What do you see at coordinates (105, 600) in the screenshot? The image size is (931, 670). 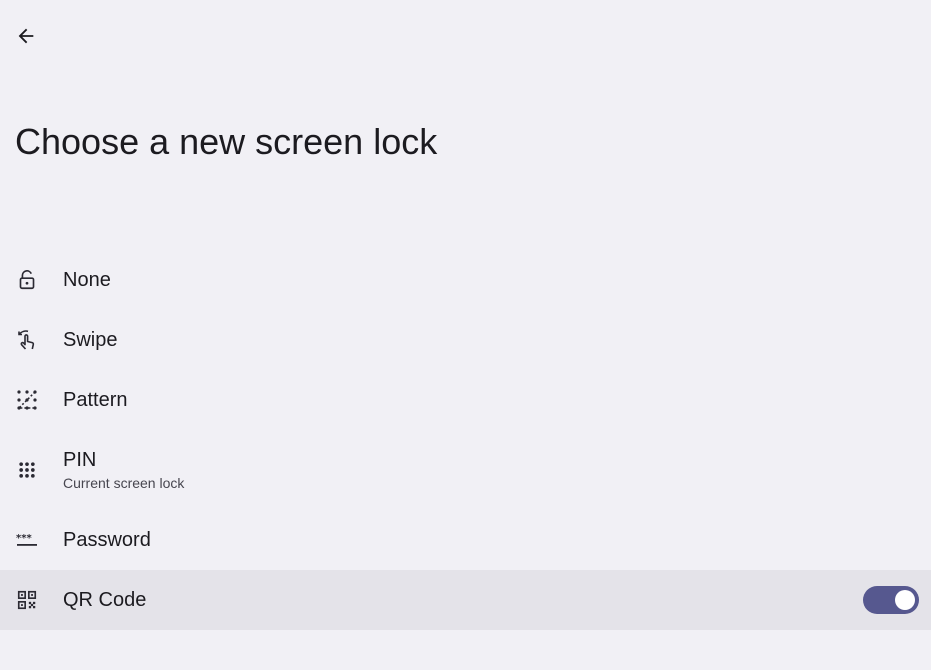 I see `option-qr-code-label: QR Code` at bounding box center [105, 600].